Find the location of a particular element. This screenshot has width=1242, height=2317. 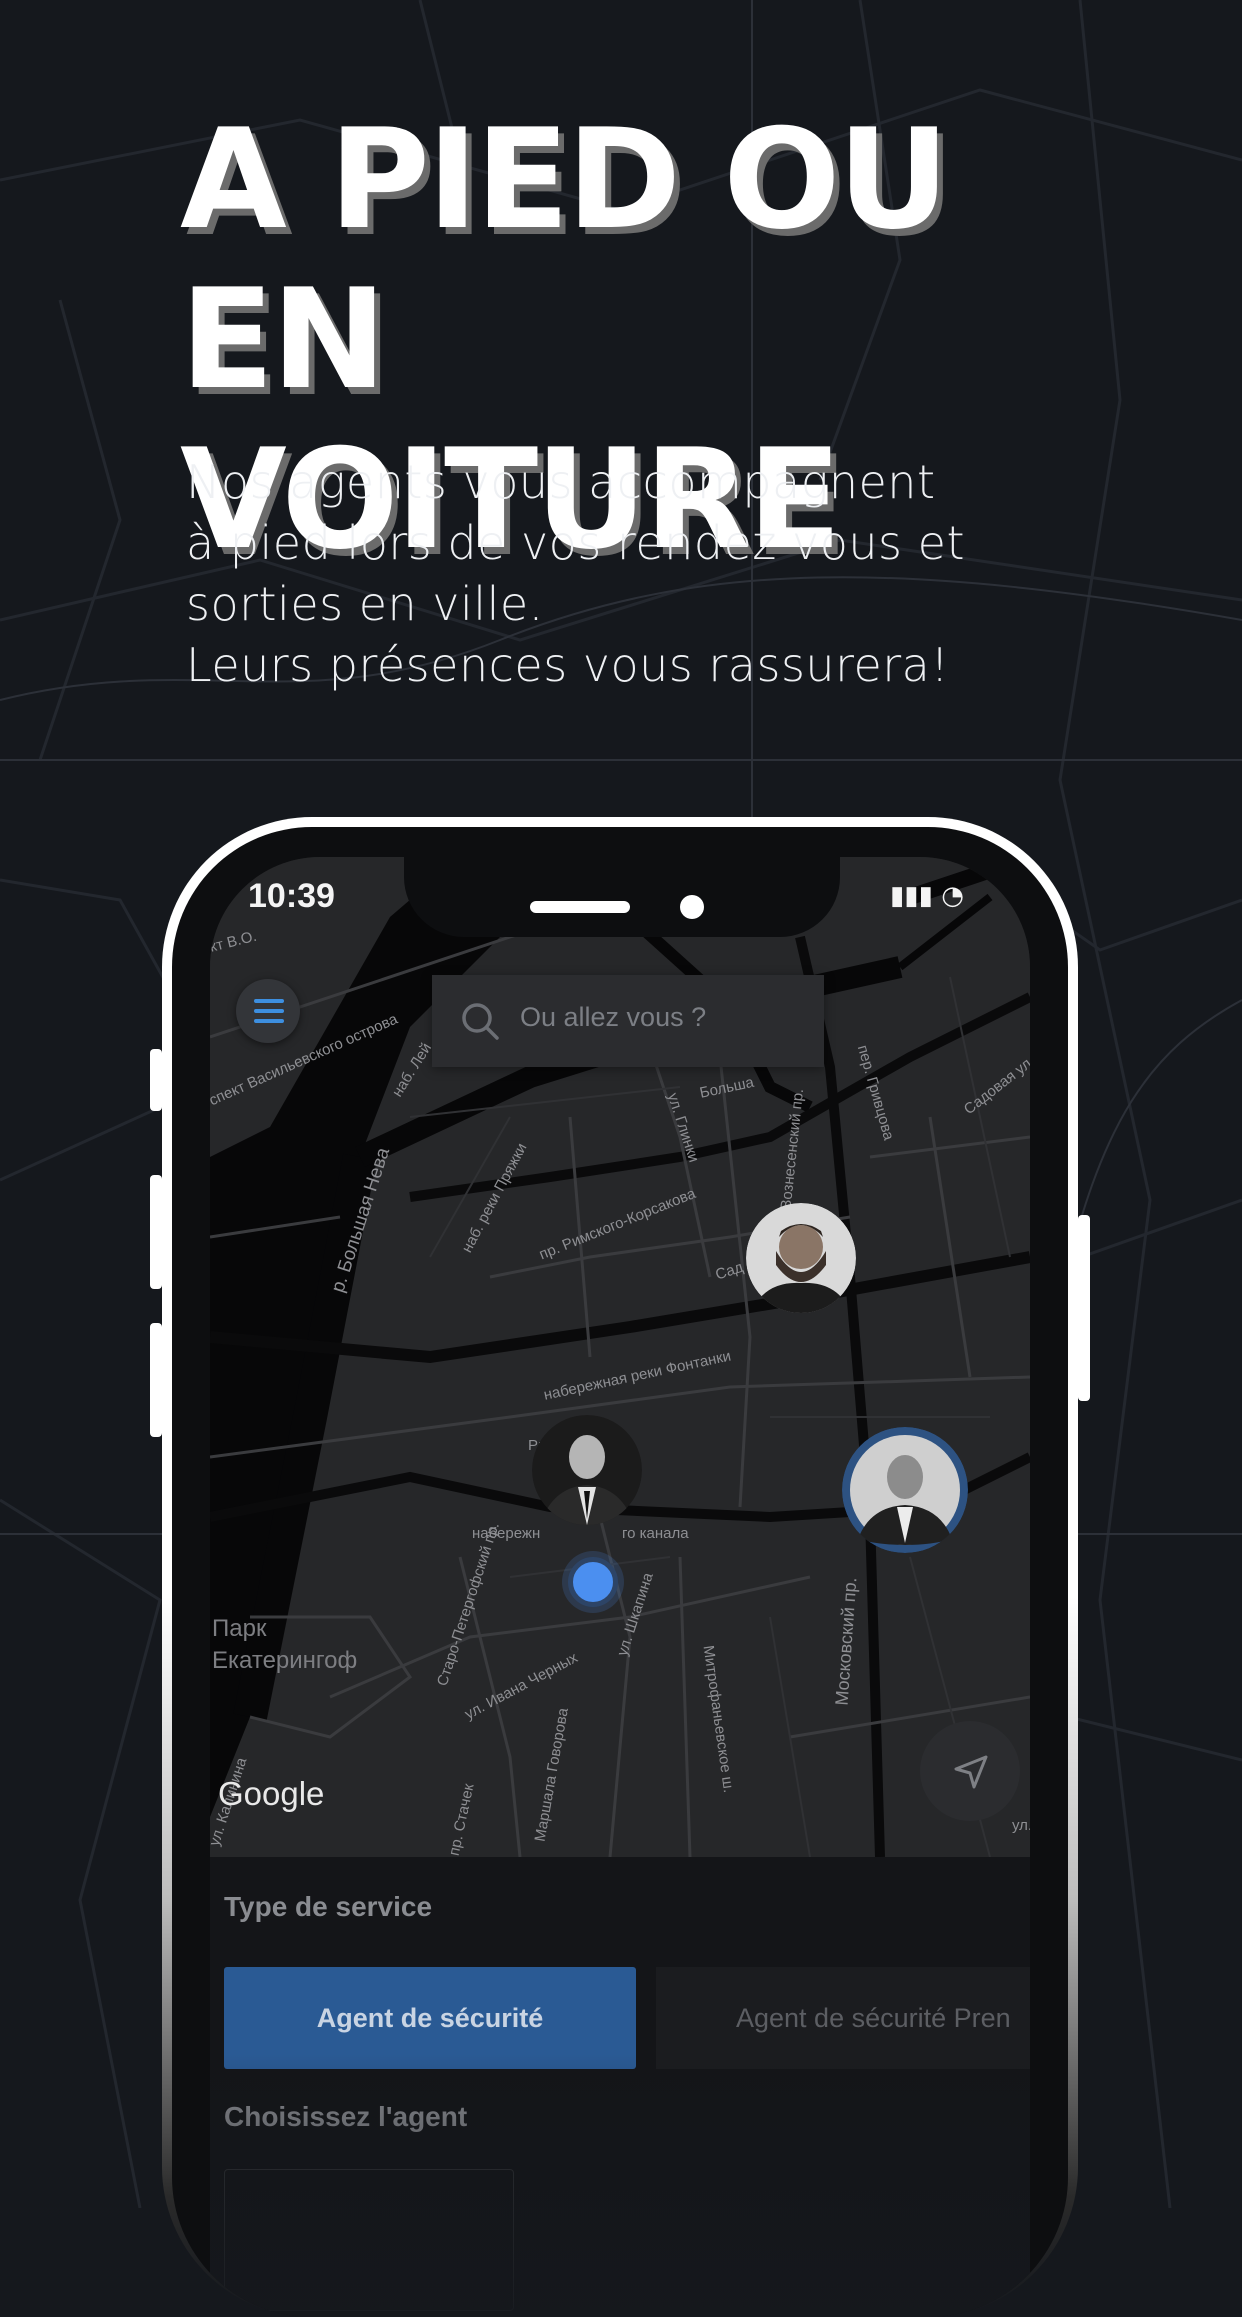

phone-silent-switch is located at coordinates (156, 1080).